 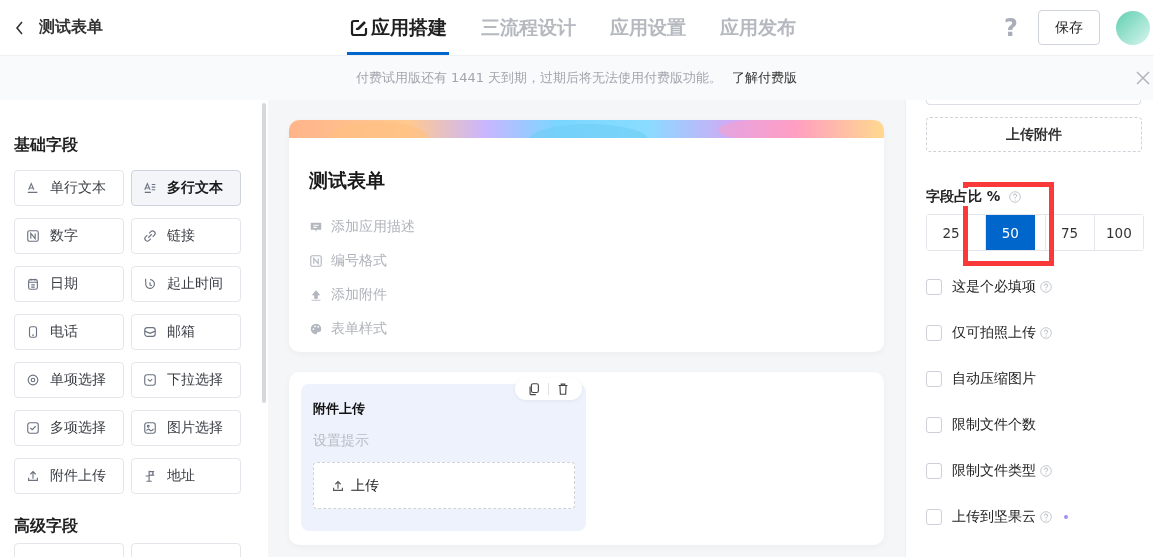 What do you see at coordinates (186, 476) in the screenshot?
I see `field-item: 地址` at bounding box center [186, 476].